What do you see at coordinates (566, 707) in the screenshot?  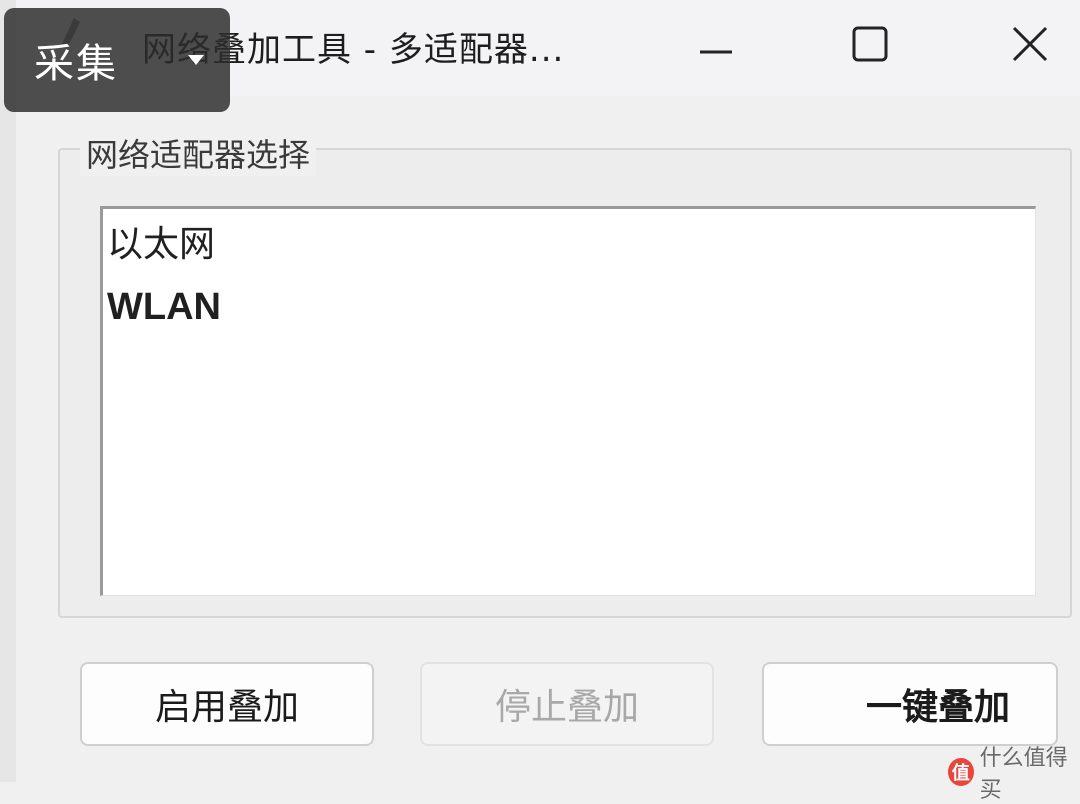 I see `stop-overlay-label: 停止叠加` at bounding box center [566, 707].